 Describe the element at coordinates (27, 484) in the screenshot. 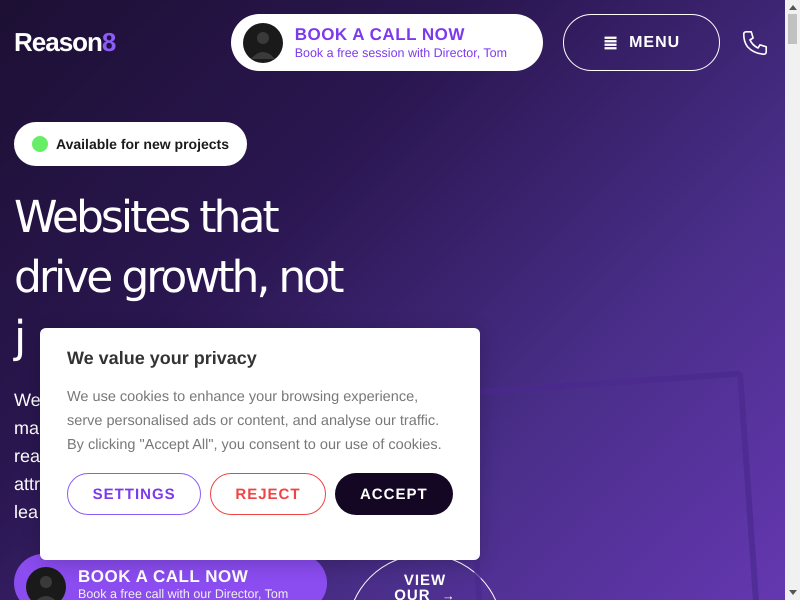

I see `intro-text-fragment: attr` at that location.